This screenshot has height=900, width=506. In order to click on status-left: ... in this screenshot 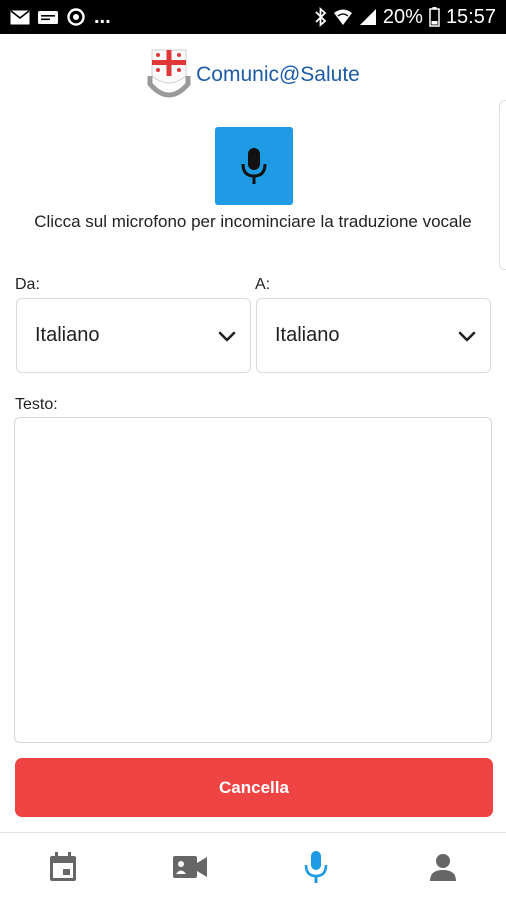, I will do `click(60, 17)`.